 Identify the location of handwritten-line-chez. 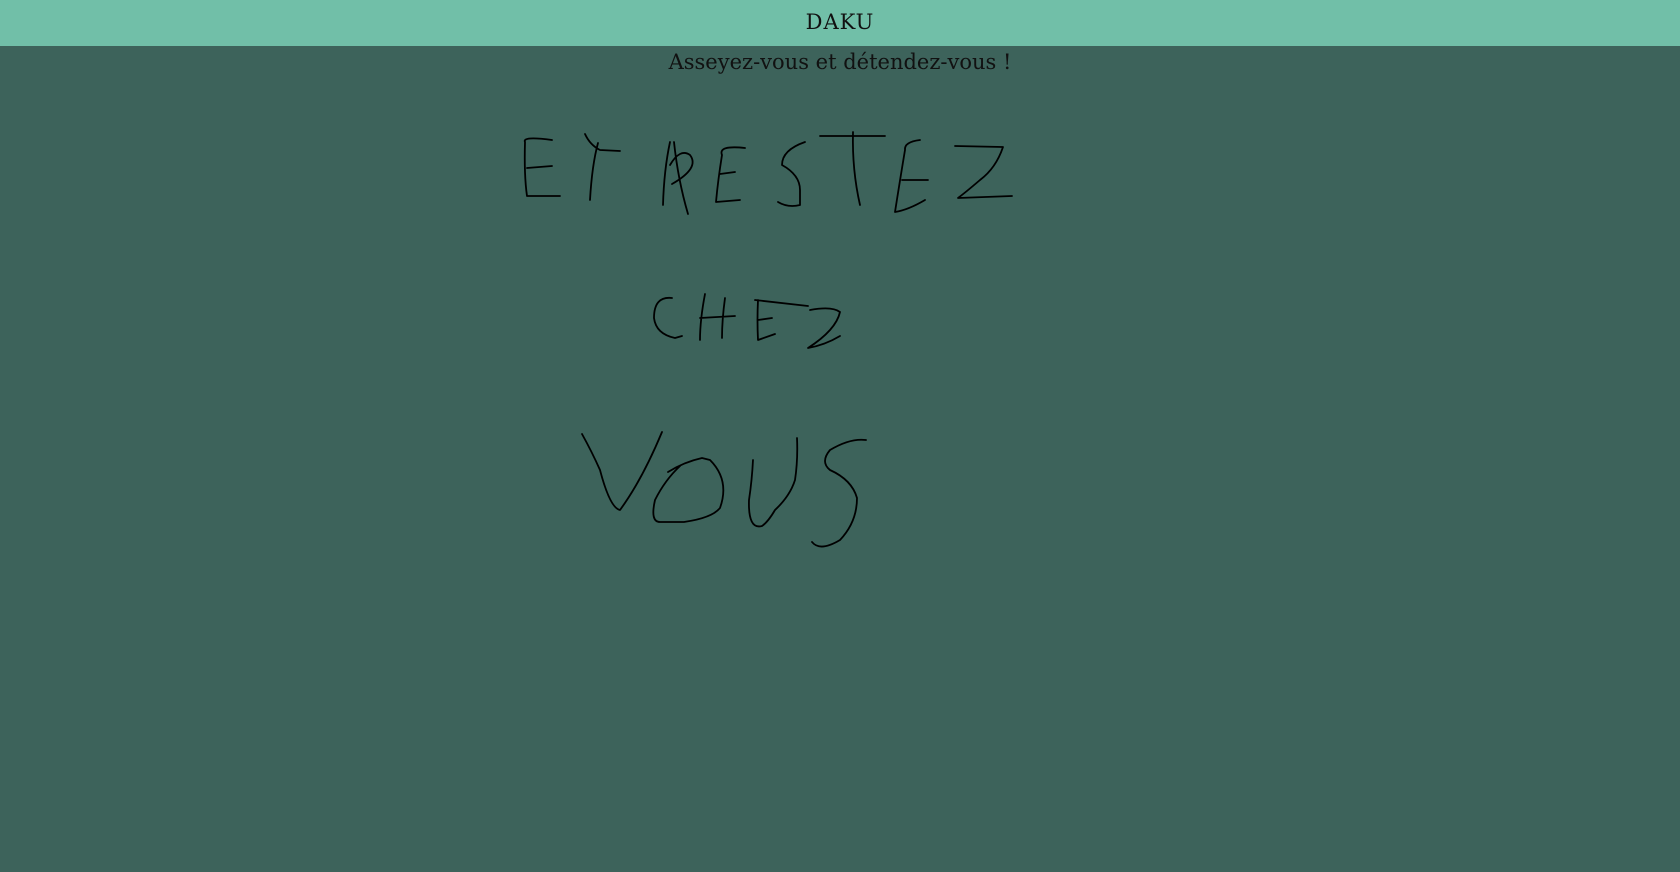
(747, 321).